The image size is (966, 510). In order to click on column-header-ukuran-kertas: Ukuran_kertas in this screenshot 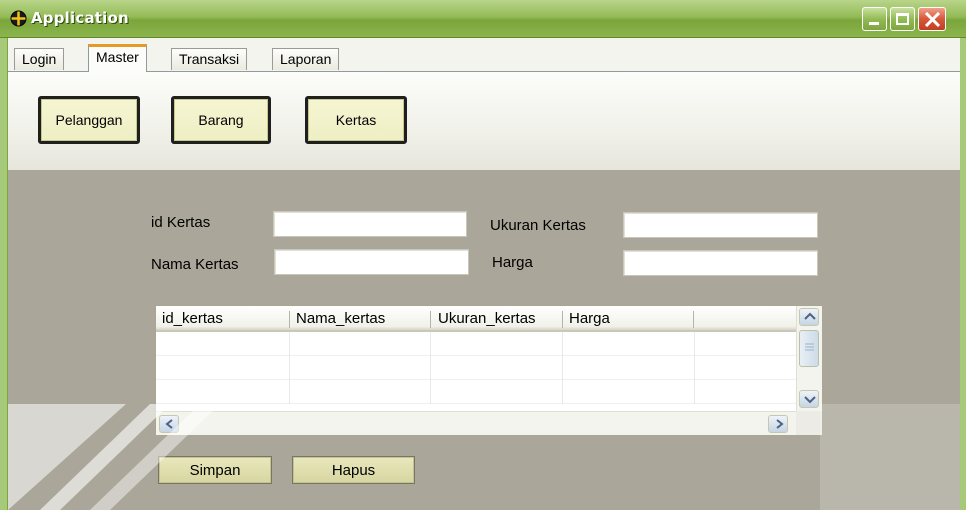, I will do `click(485, 318)`.